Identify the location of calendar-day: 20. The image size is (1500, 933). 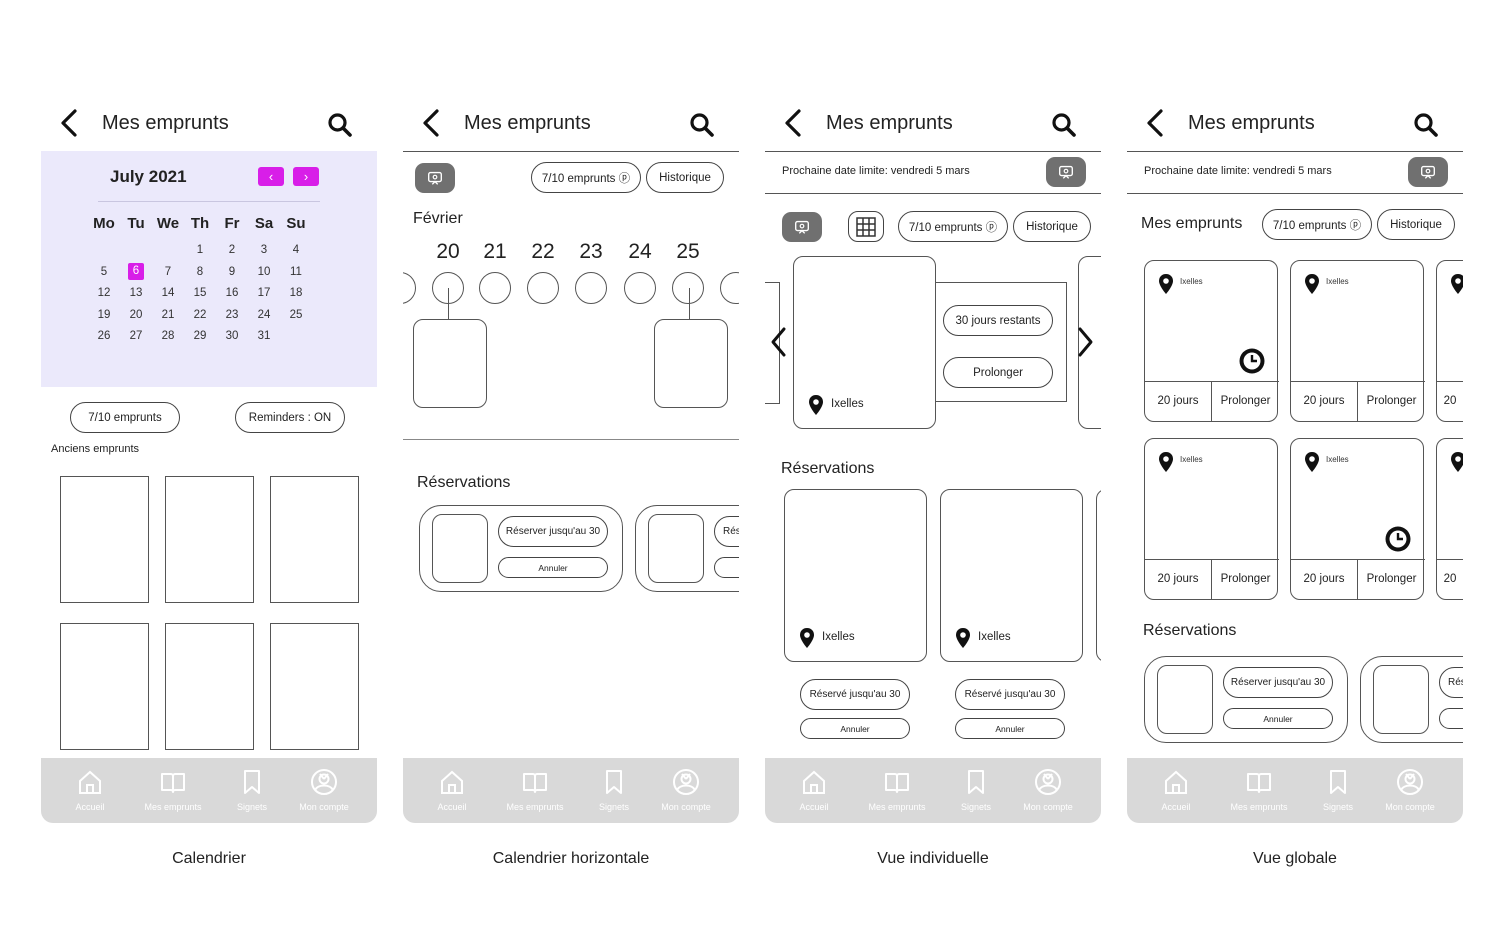
(136, 315).